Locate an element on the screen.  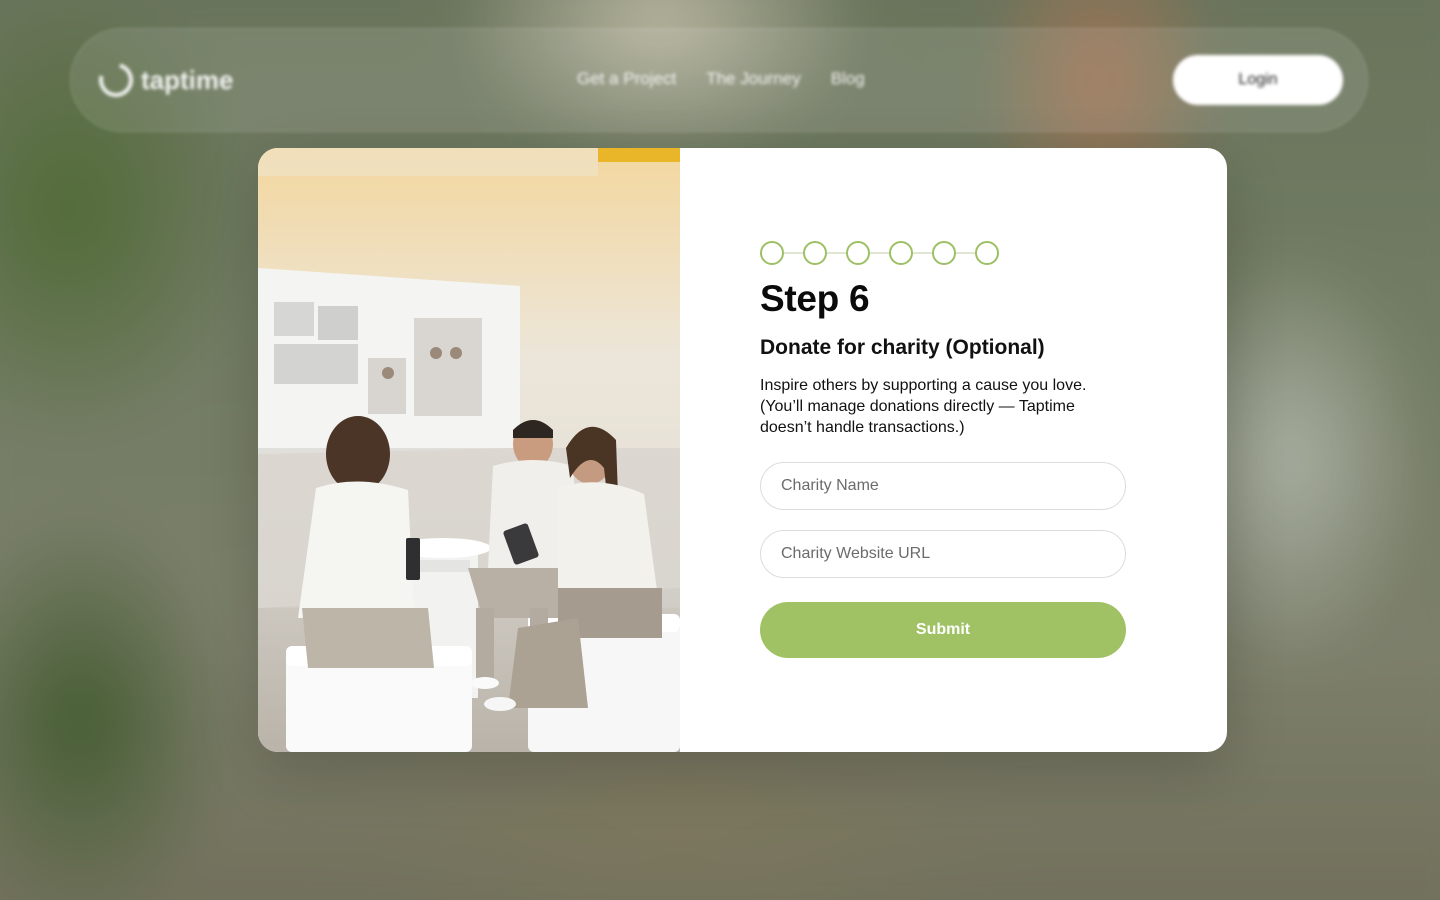
submit-button: Submit is located at coordinates (943, 630).